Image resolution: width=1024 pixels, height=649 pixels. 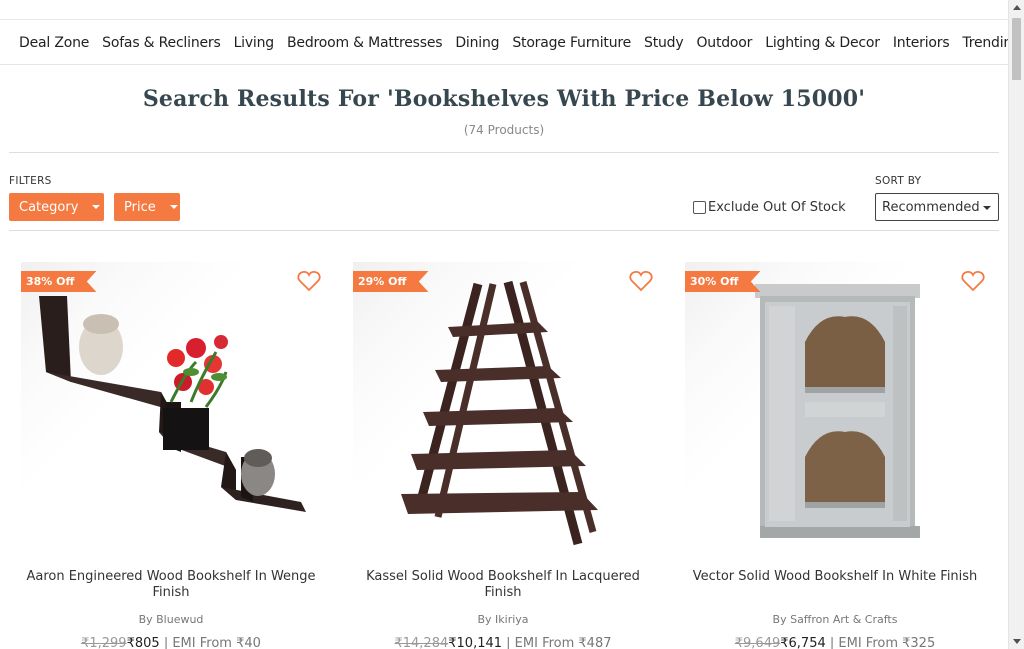 I want to click on top-bar, so click(x=504, y=10).